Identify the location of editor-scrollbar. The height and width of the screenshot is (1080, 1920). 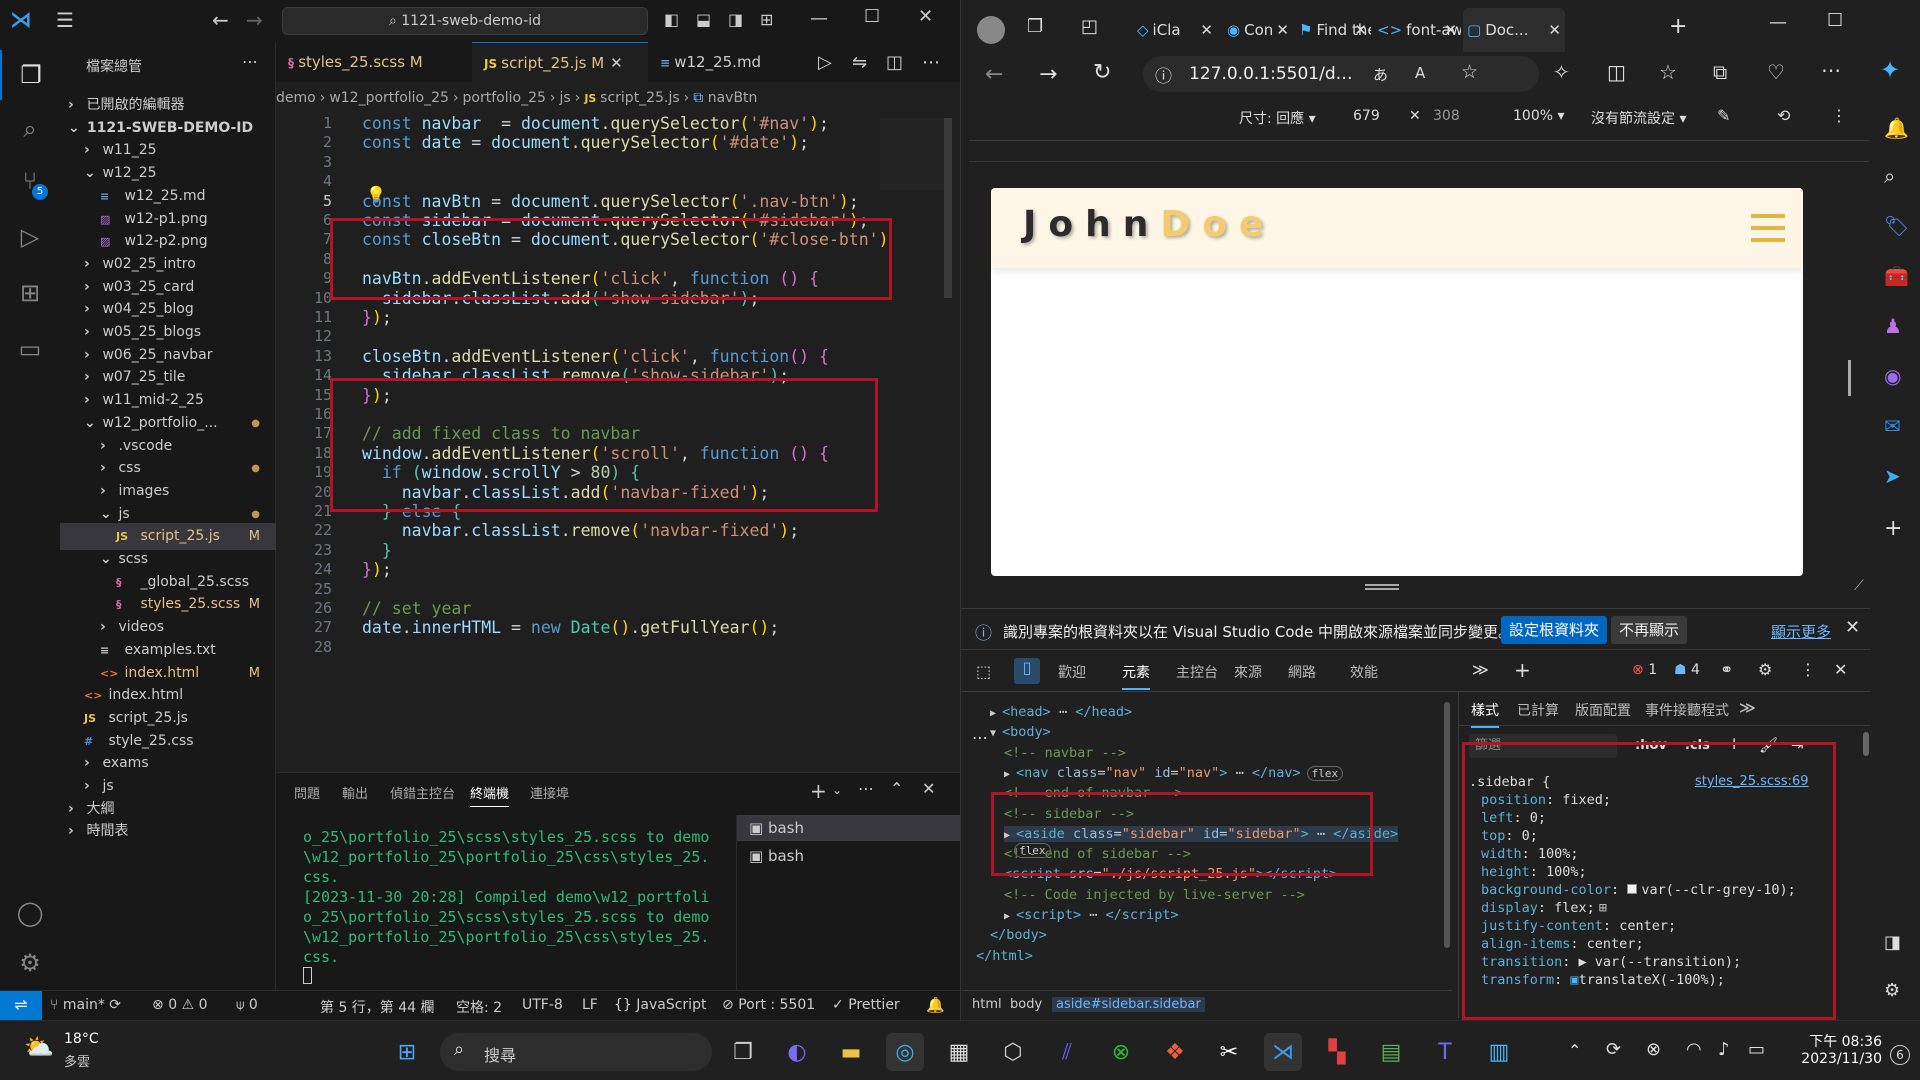
(948, 208).